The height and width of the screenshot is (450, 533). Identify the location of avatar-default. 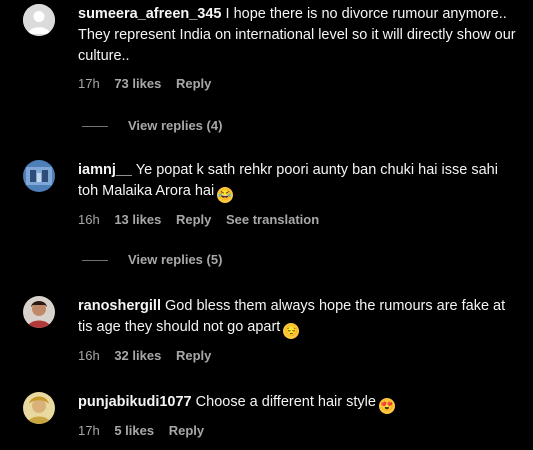
(39, 20).